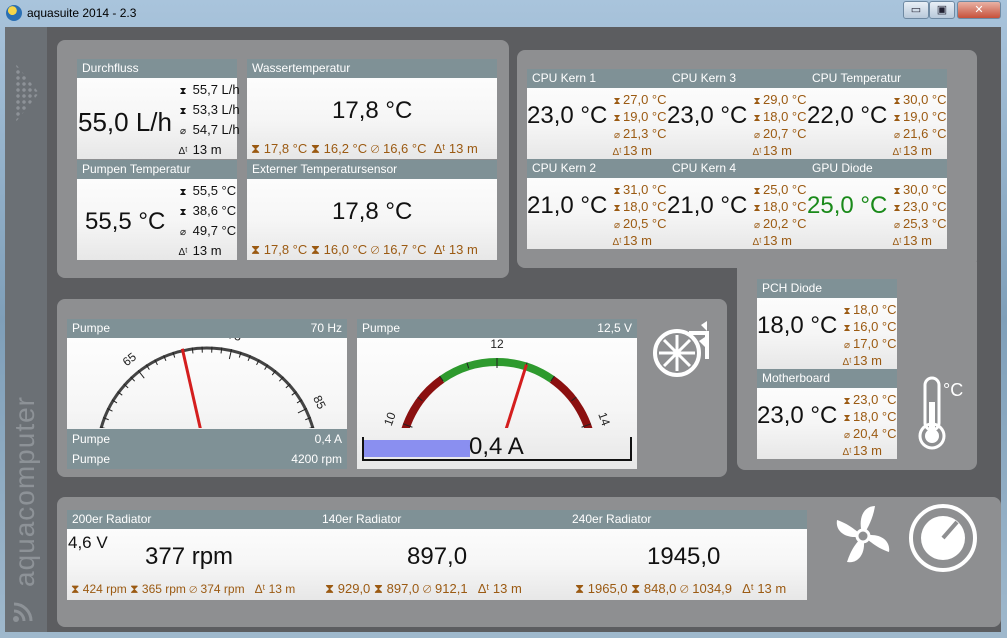  What do you see at coordinates (208, 131) in the screenshot?
I see `stat-avg: ⌀ 54,7 L/h` at bounding box center [208, 131].